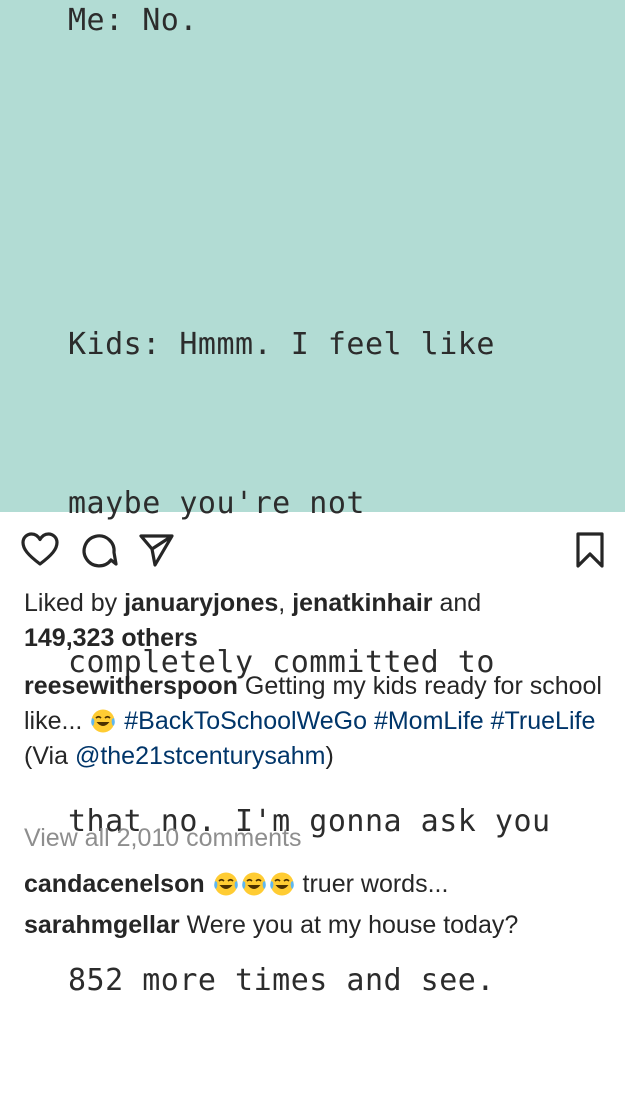  What do you see at coordinates (201, 603) in the screenshot?
I see `liker-username: januaryjones` at bounding box center [201, 603].